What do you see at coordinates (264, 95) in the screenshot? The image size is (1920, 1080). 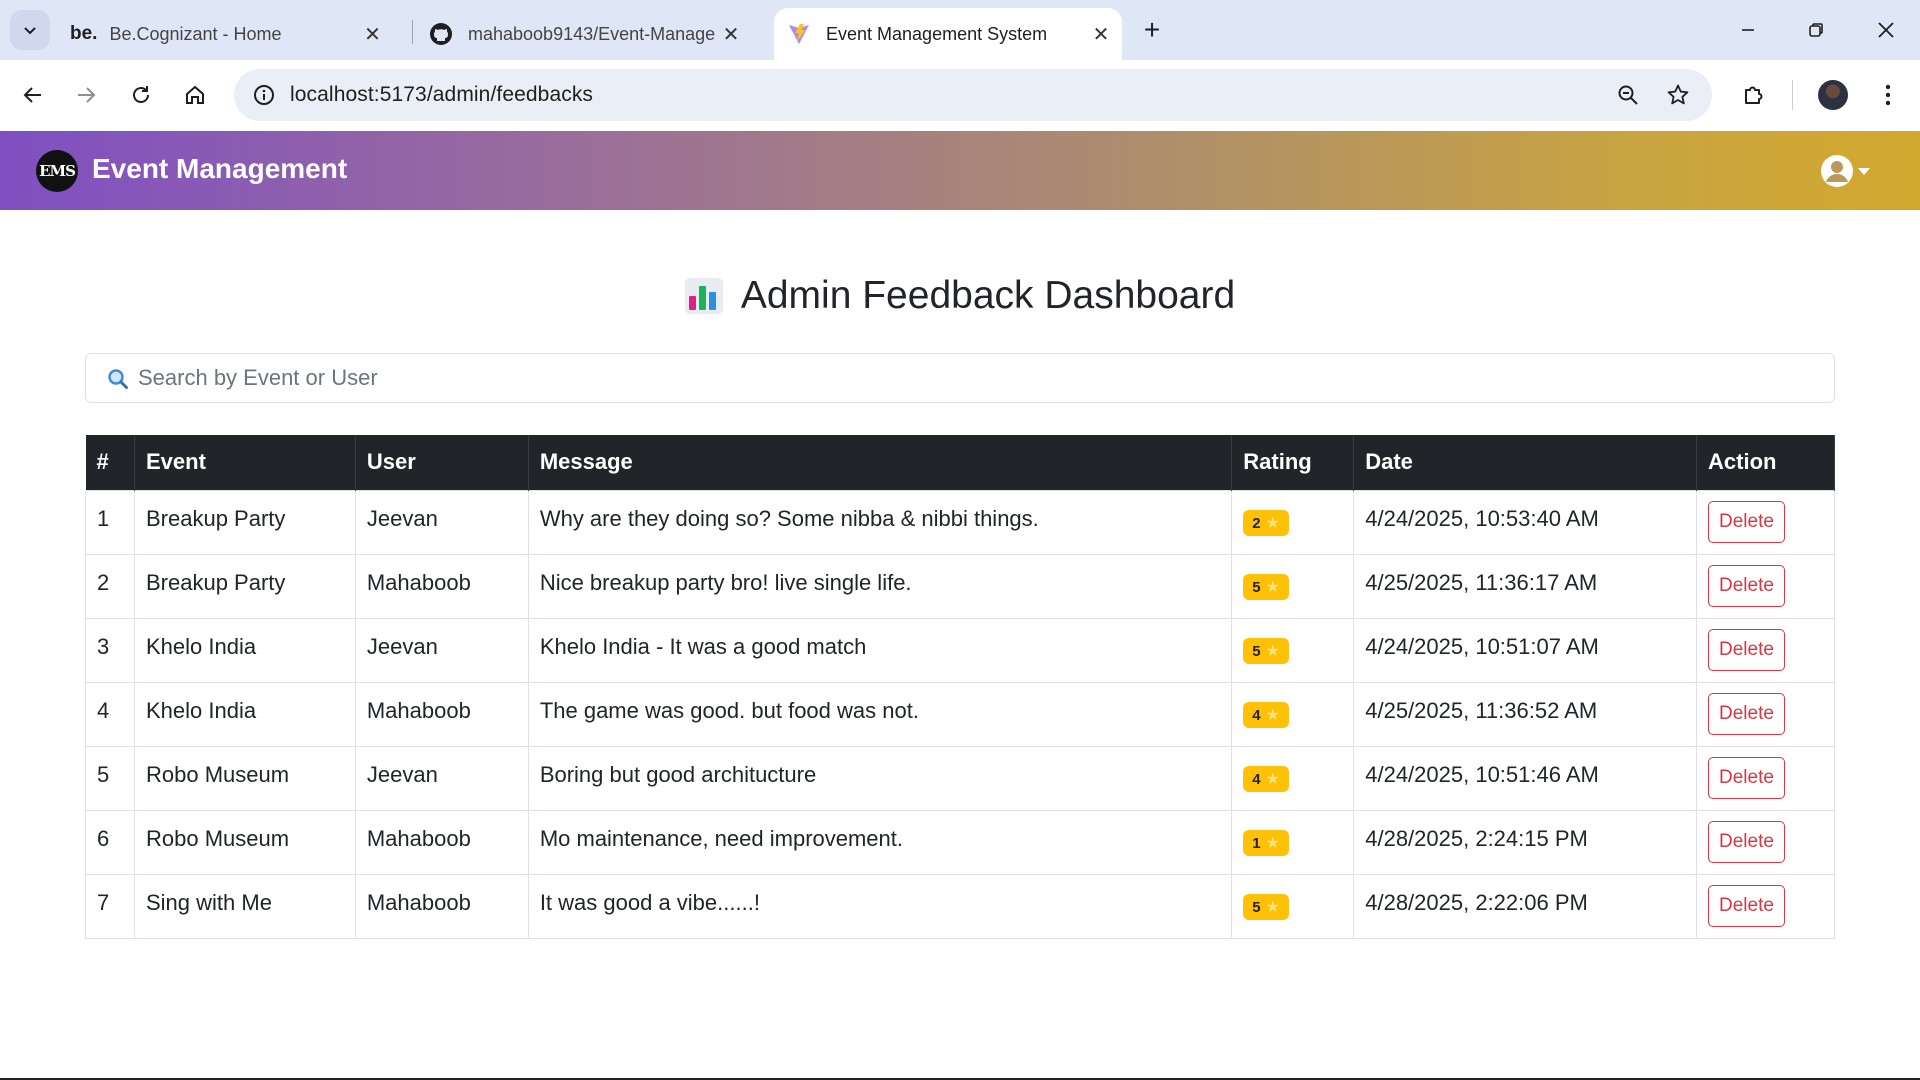 I see `site-info-icon` at bounding box center [264, 95].